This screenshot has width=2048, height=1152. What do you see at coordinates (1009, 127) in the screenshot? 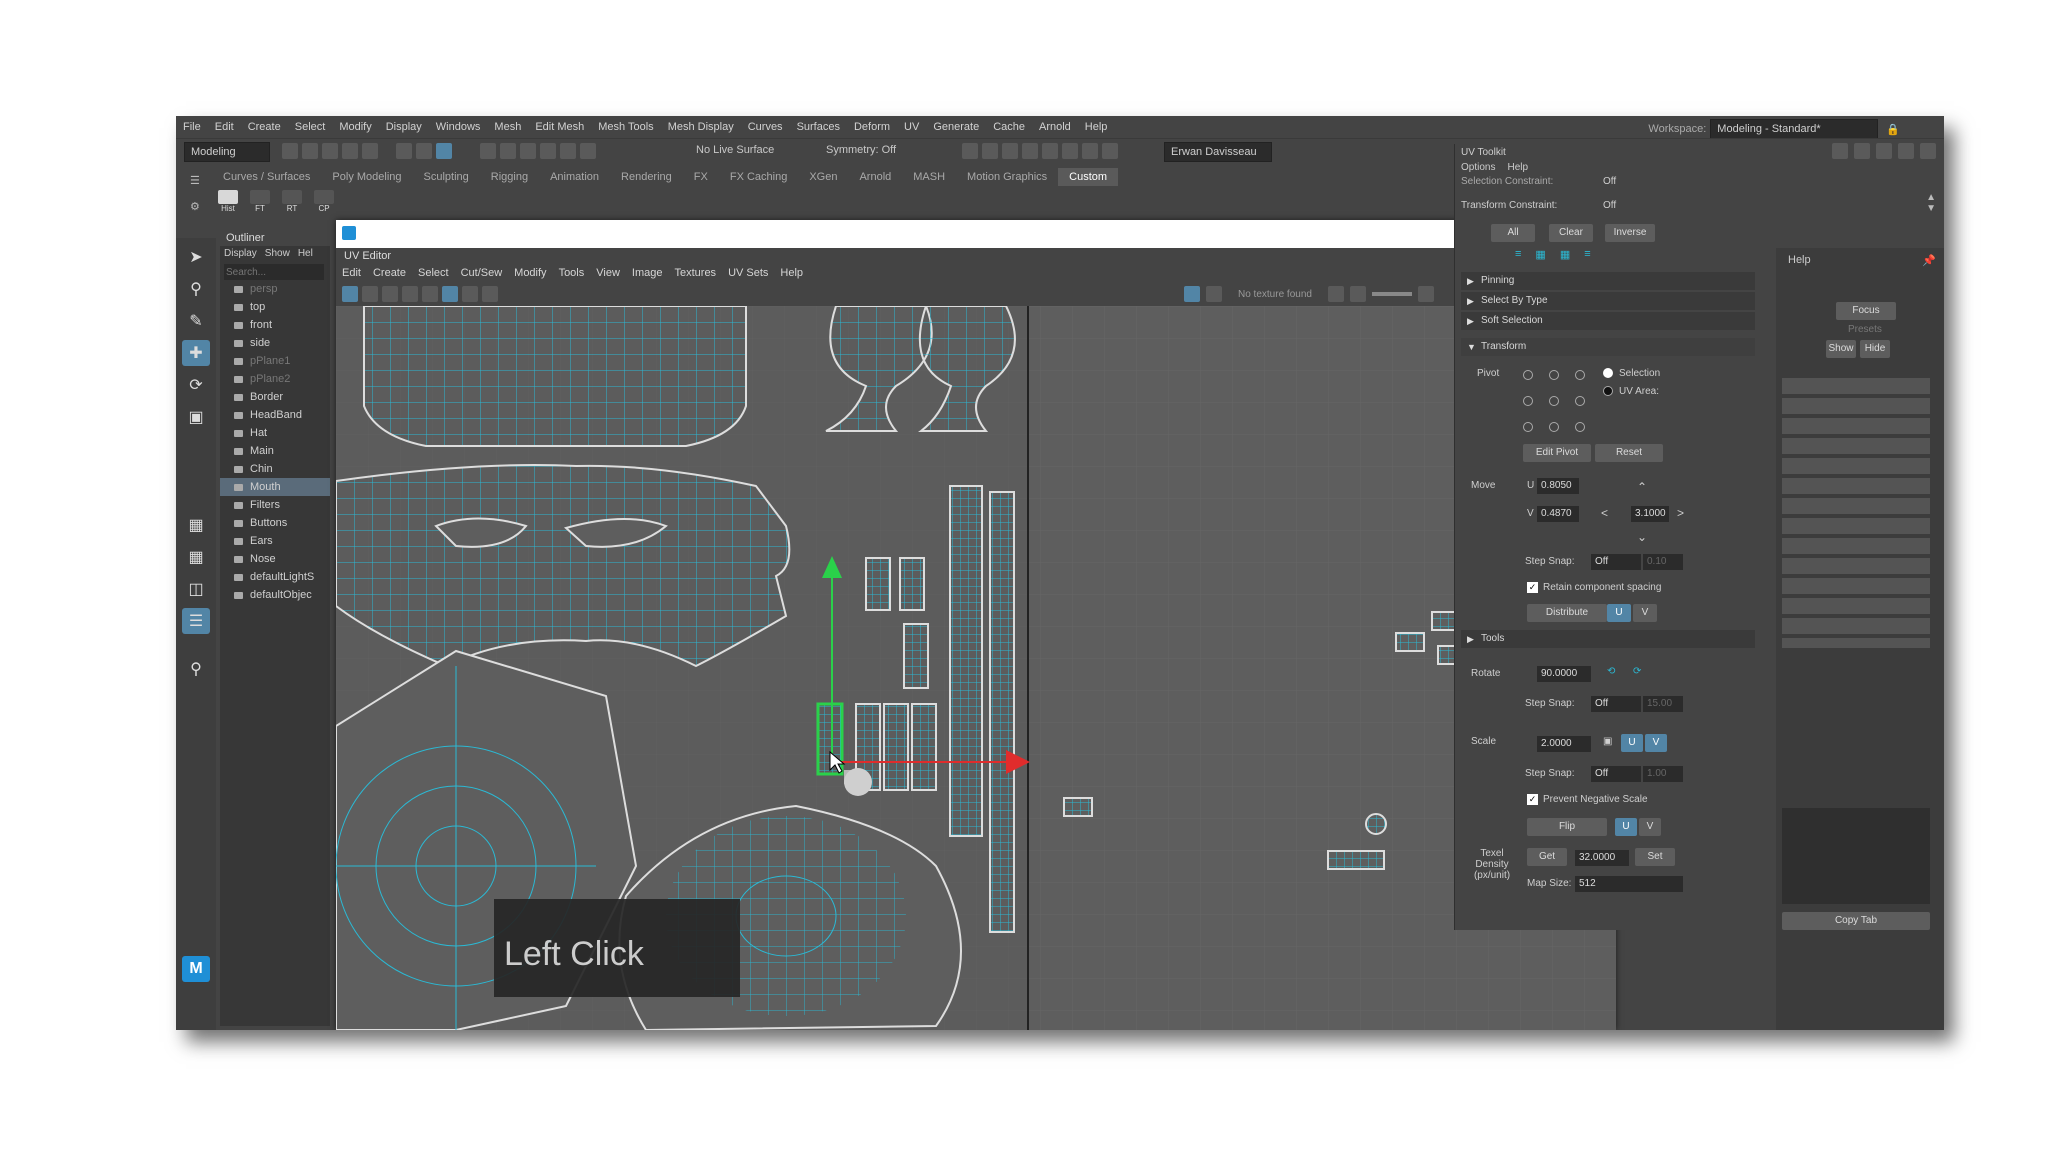
I see `menu-cache: Cache` at bounding box center [1009, 127].